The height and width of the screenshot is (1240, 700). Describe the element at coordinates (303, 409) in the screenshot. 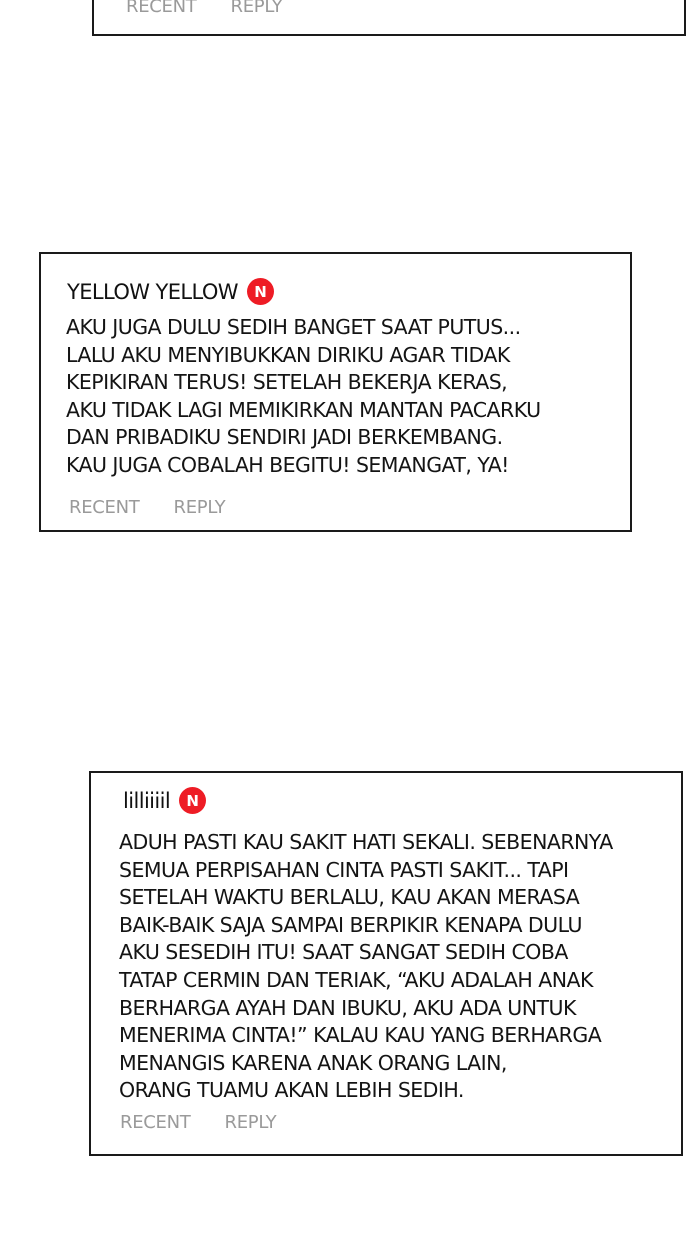

I see `comment-line: AKU TIDAK LAGI MEMIKIRKAN MANTAN PACARKU` at that location.